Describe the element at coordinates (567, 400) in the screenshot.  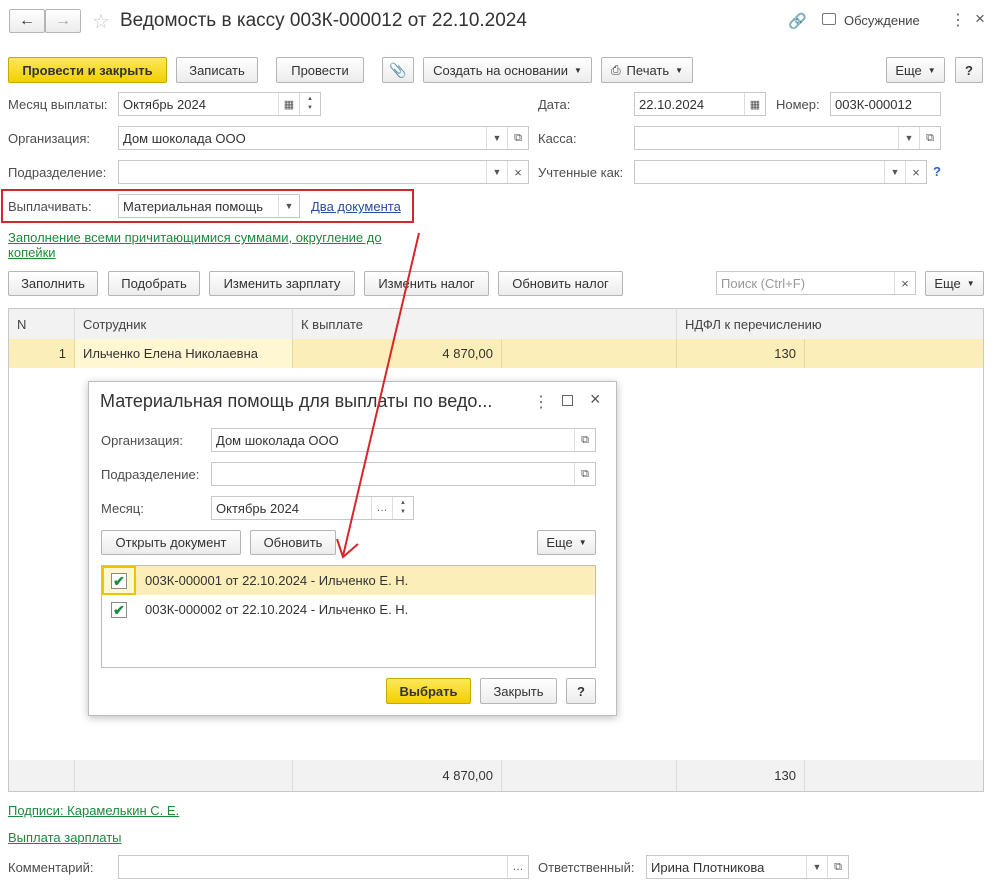
I see `maximize-icon` at that location.